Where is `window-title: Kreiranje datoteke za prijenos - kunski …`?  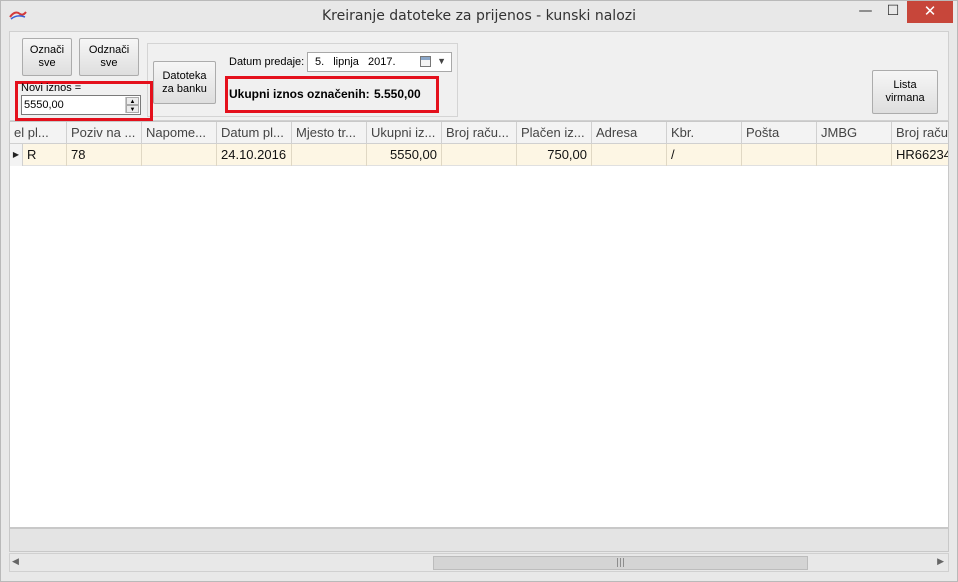 window-title: Kreiranje datoteke za prijenos - kunski … is located at coordinates (479, 16).